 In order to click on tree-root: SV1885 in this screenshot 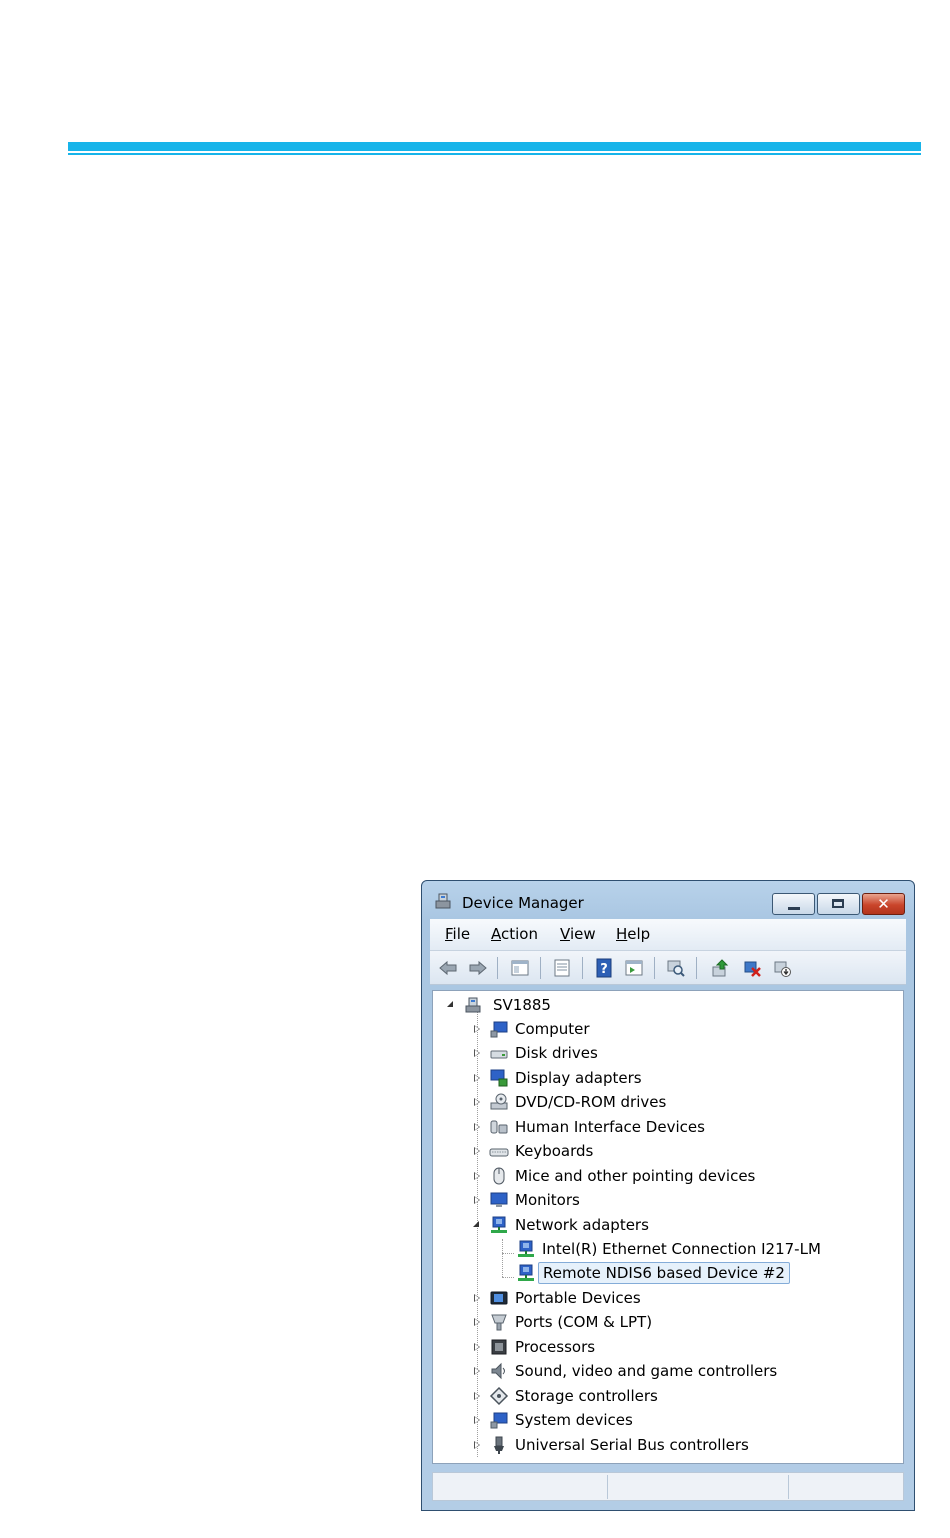, I will do `click(543, 1005)`.